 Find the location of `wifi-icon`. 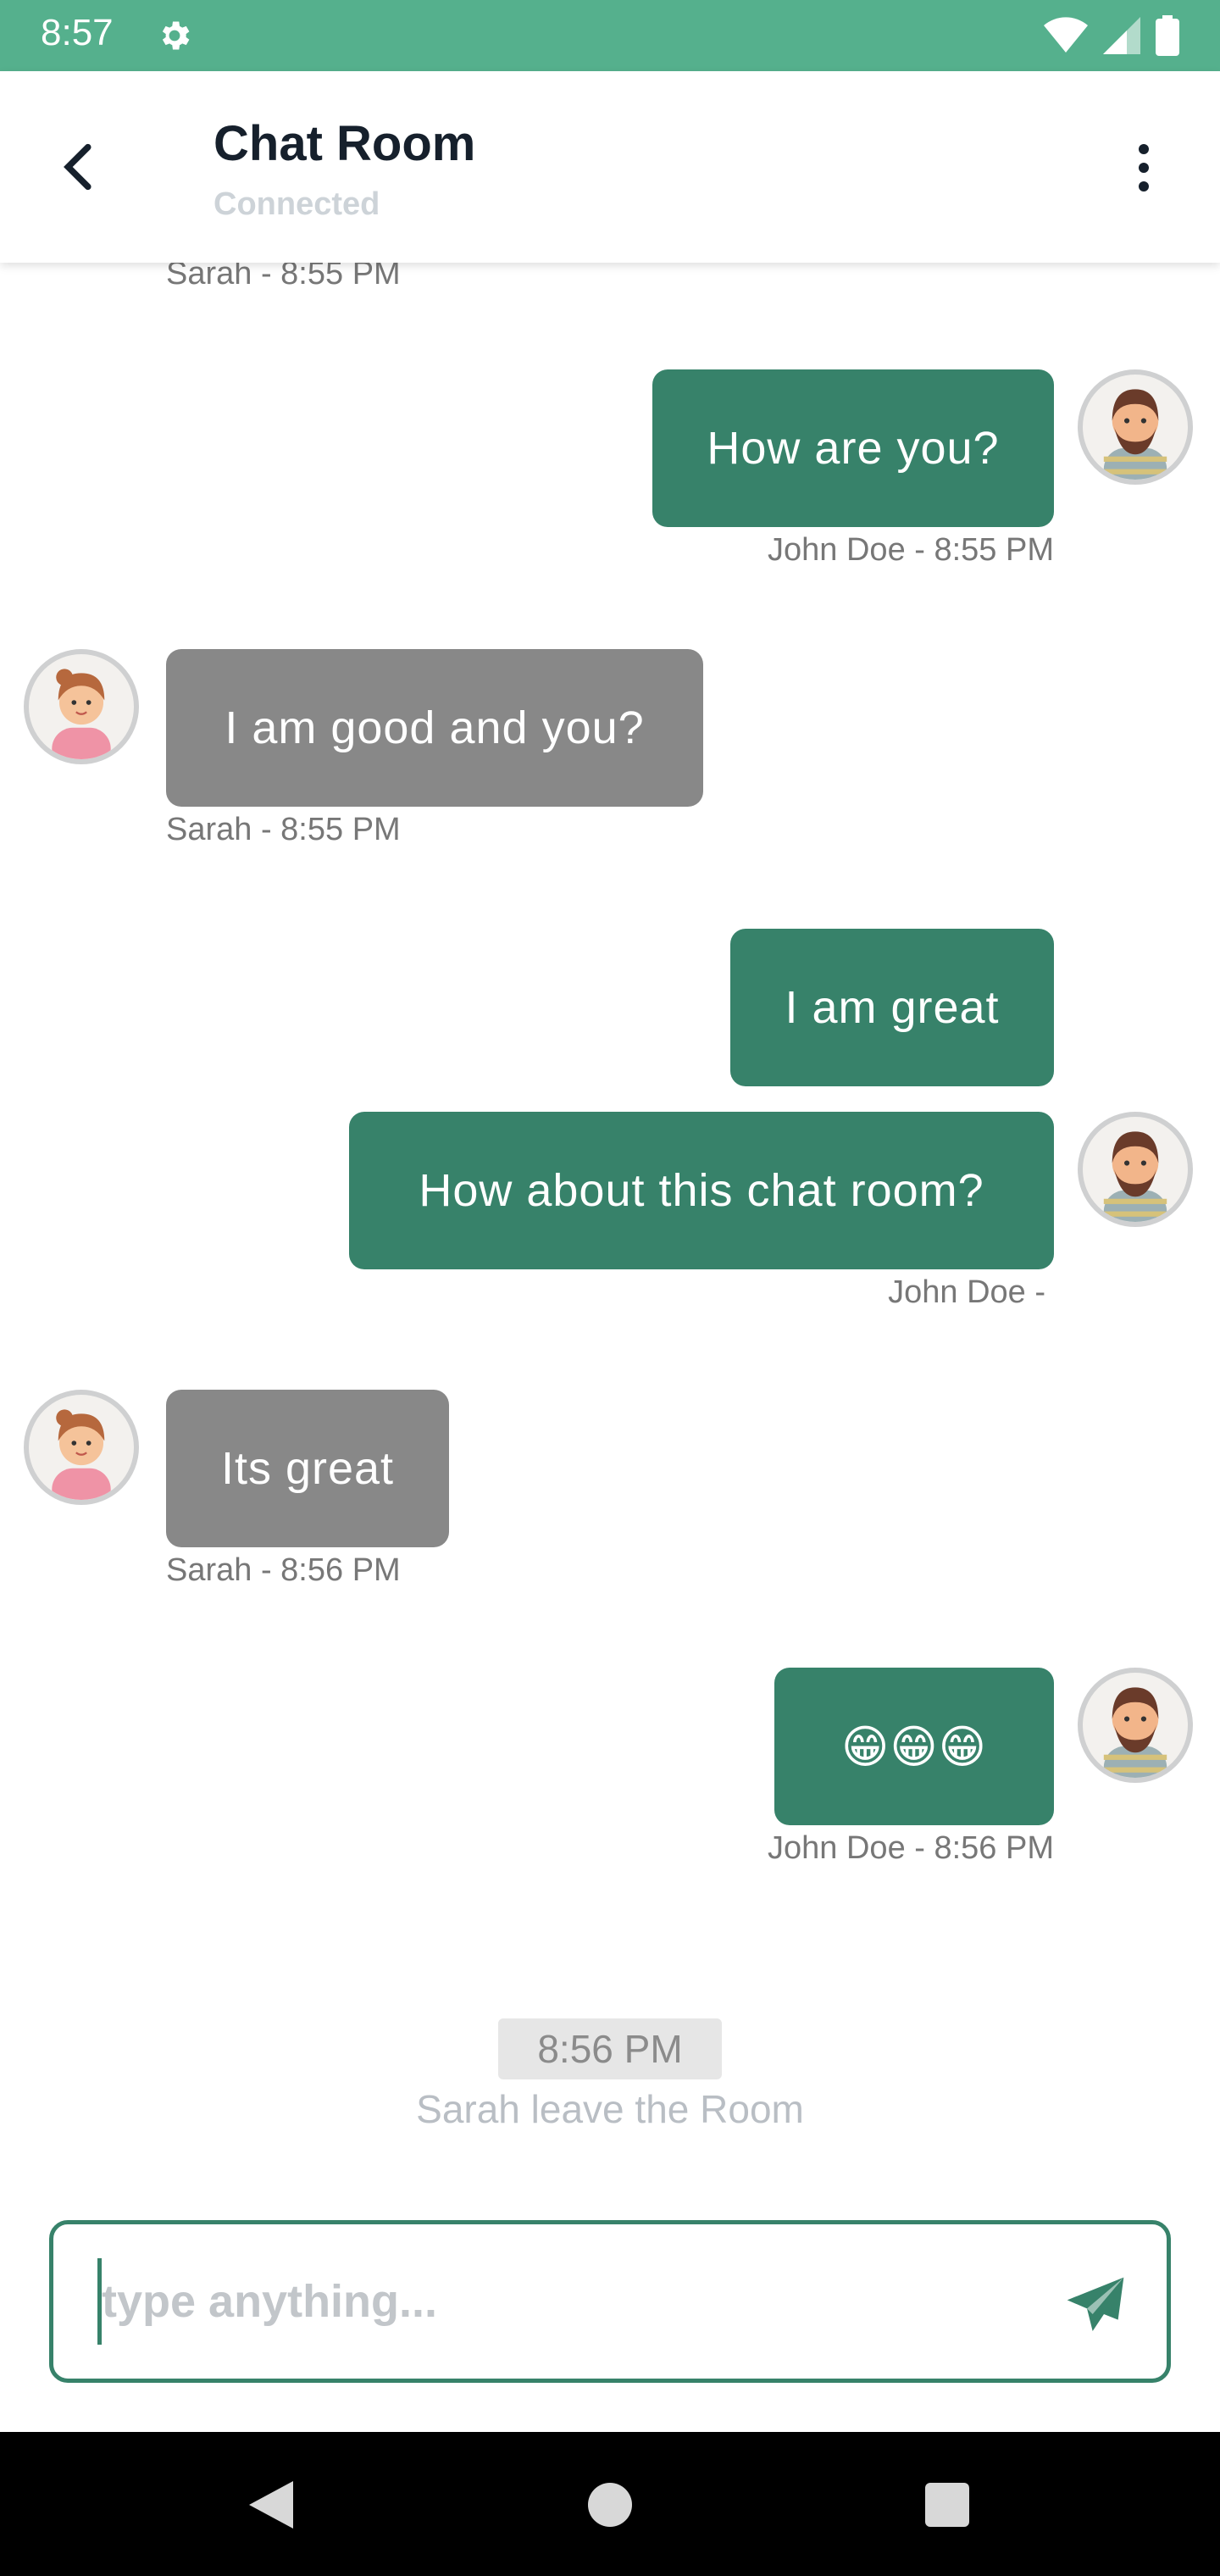

wifi-icon is located at coordinates (1066, 35).